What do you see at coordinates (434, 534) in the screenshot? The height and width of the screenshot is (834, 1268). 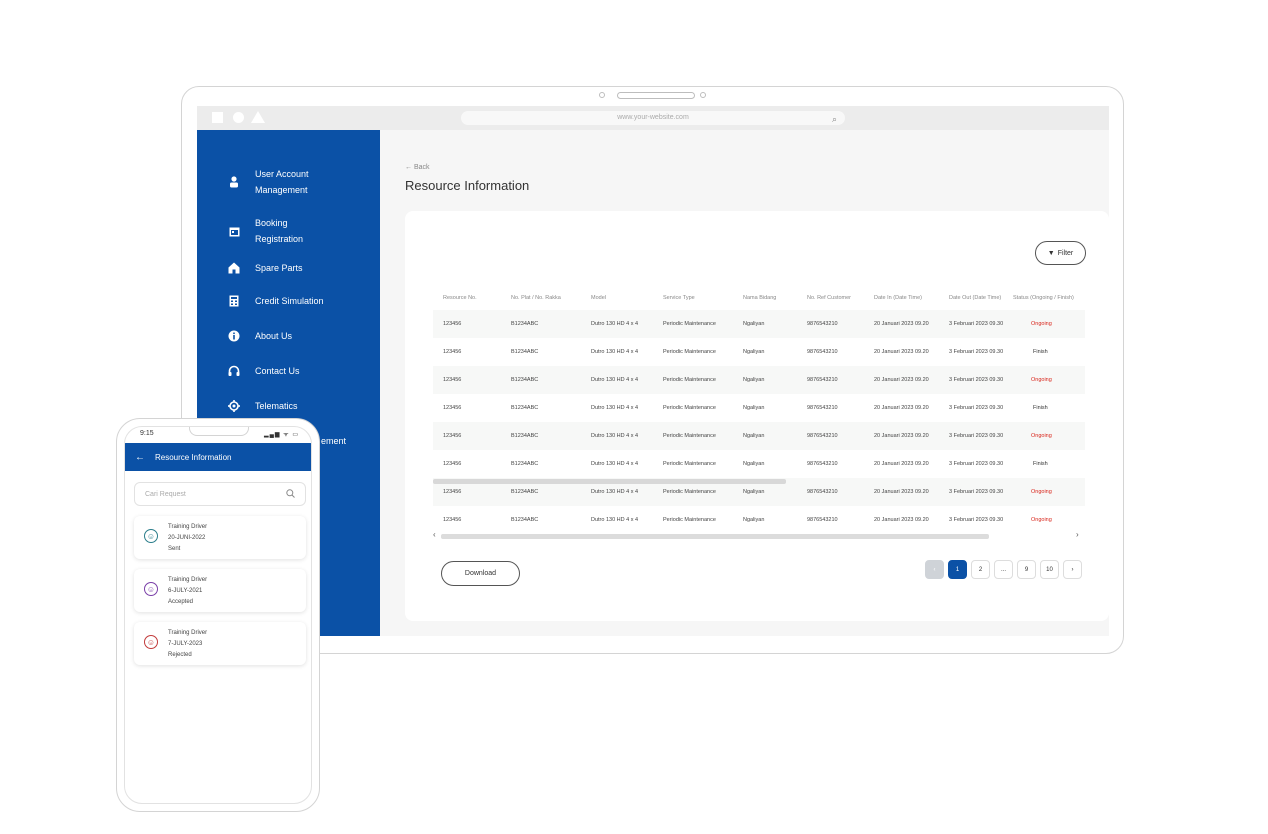 I see `scroll-left-icon: ‹` at bounding box center [434, 534].